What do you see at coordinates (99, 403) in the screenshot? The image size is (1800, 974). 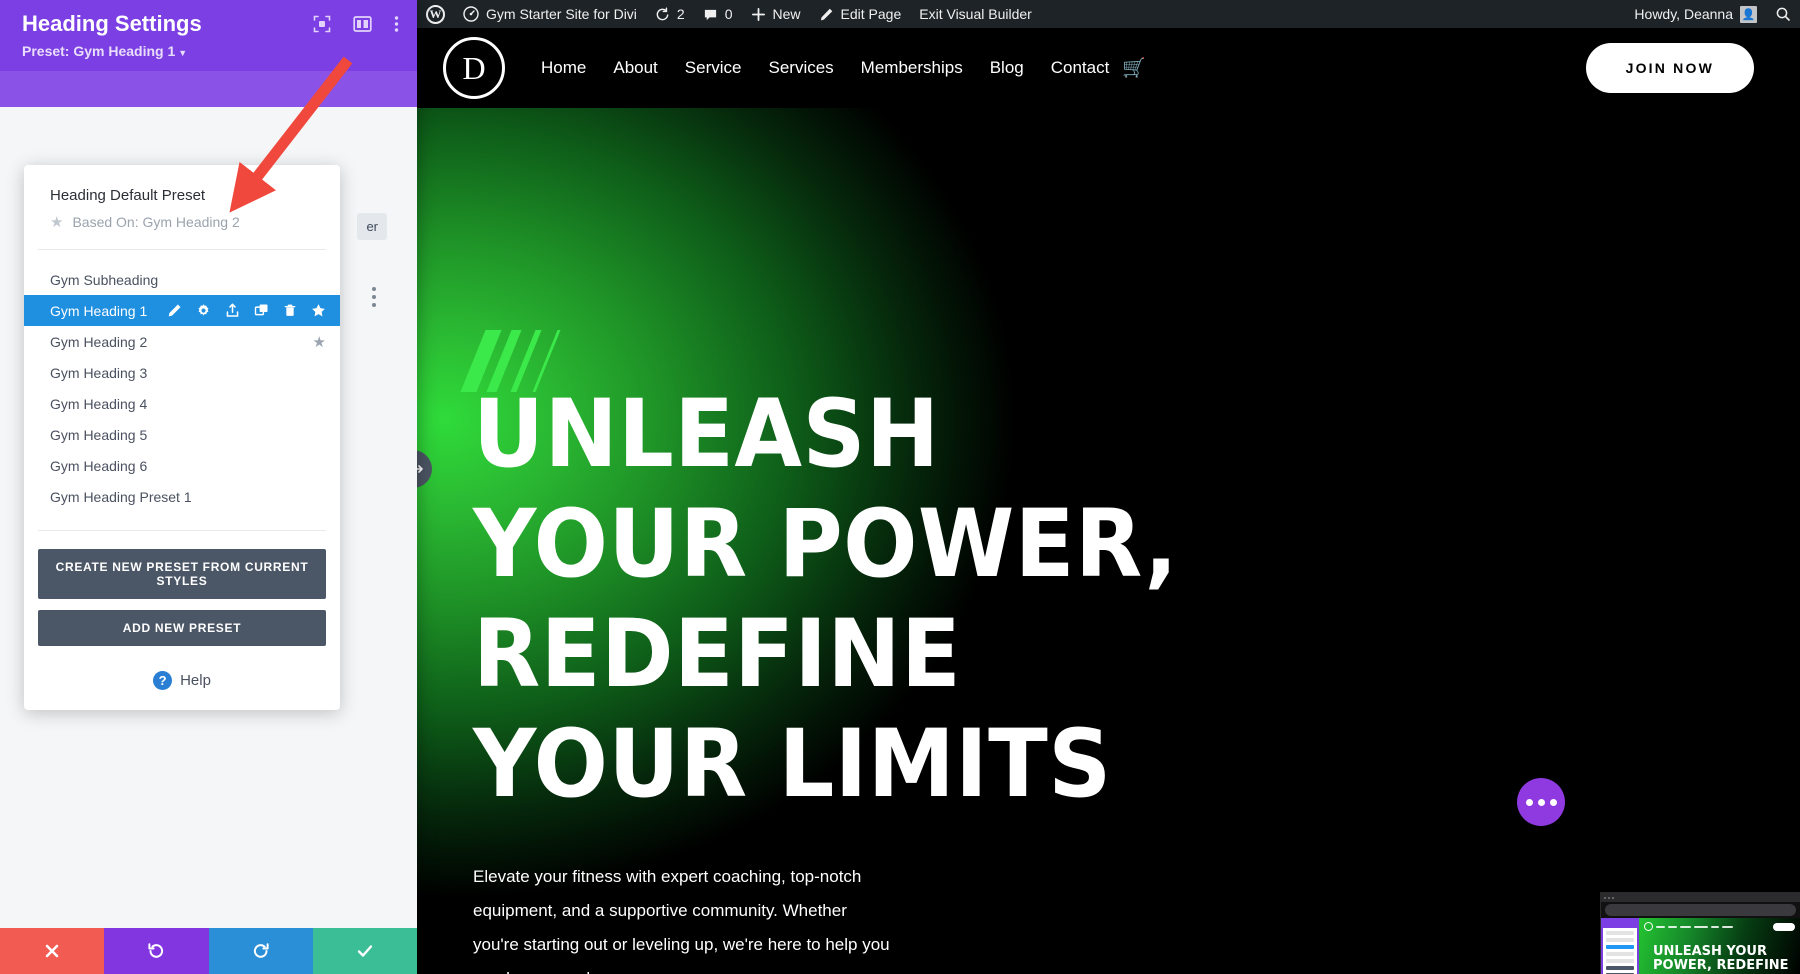 I see `preset-item-label: Gym Heading 4` at bounding box center [99, 403].